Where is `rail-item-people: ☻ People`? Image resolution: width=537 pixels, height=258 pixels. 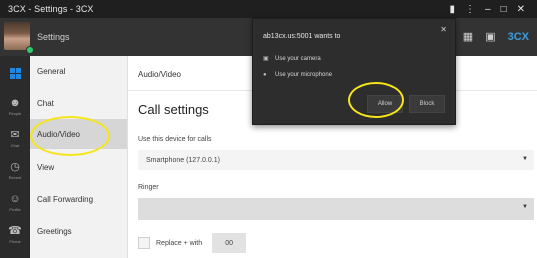 rail-item-people: ☻ People is located at coordinates (15, 107).